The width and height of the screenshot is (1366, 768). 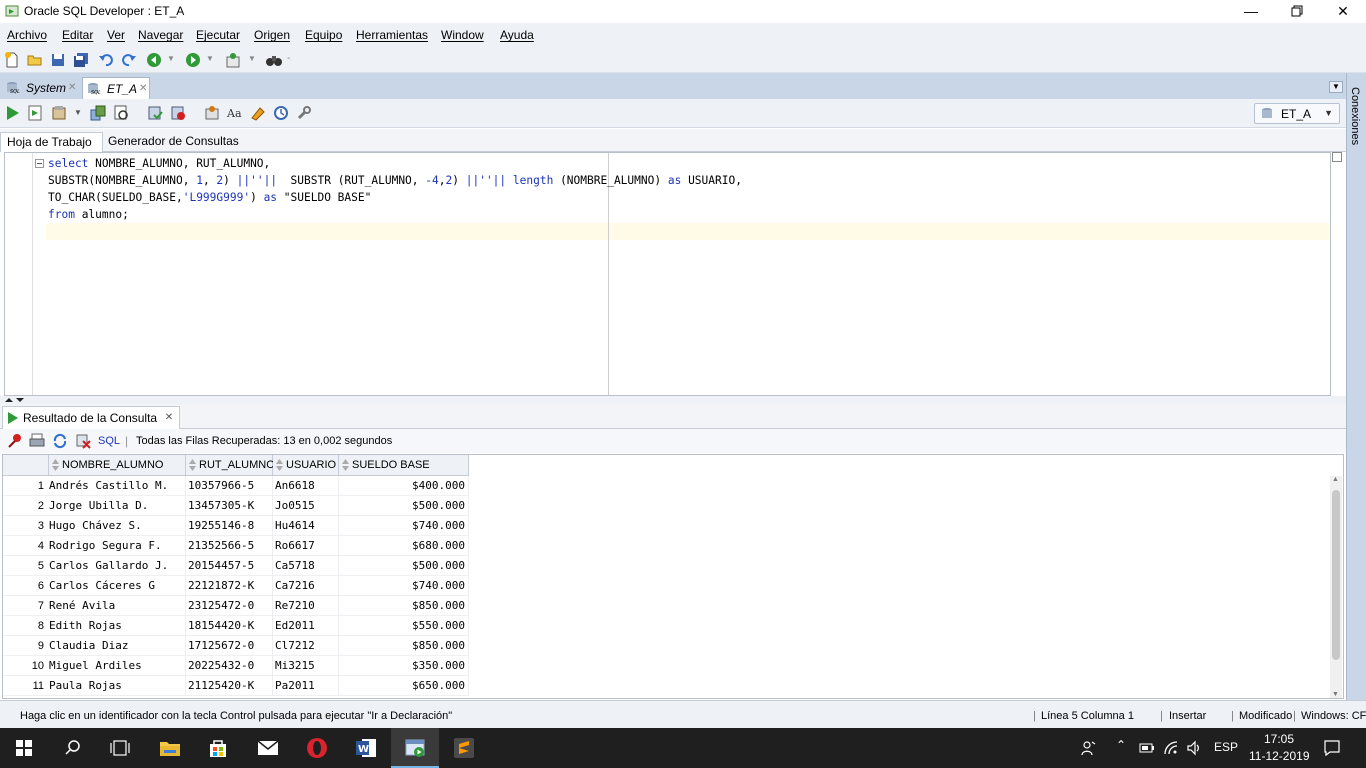 What do you see at coordinates (307, 526) in the screenshot?
I see `cell-usuario: Hu4614` at bounding box center [307, 526].